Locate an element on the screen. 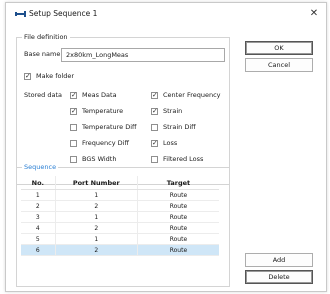 This screenshot has width=330, height=294. column-header-target: Target is located at coordinates (178, 183).